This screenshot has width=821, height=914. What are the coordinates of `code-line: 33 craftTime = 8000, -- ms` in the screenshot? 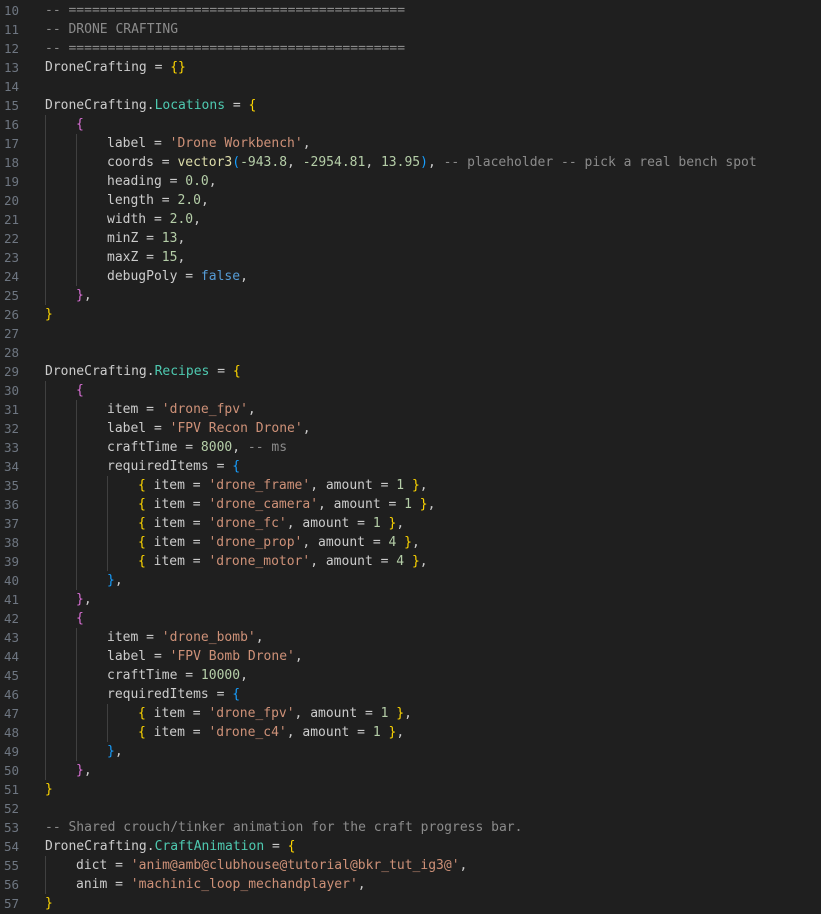 It's located at (410, 447).